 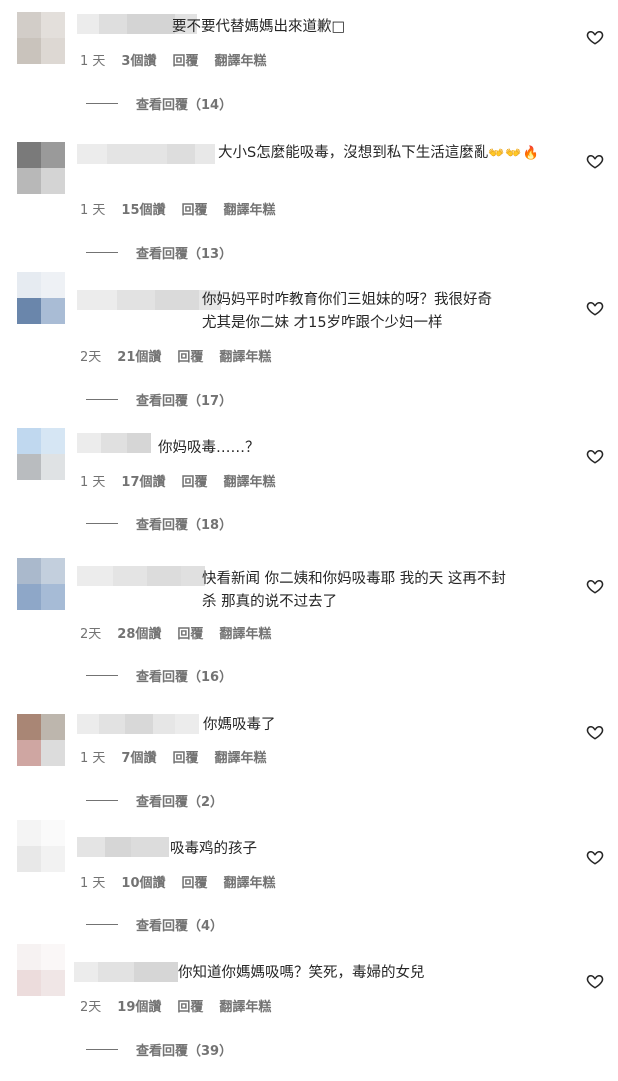 I want to click on view-replies-button: 查看回覆（39）, so click(x=159, y=1049).